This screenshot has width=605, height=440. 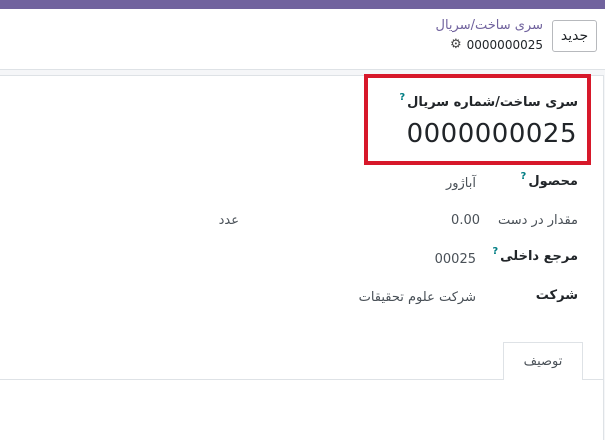 I want to click on product-field: آباژور, so click(x=461, y=183).